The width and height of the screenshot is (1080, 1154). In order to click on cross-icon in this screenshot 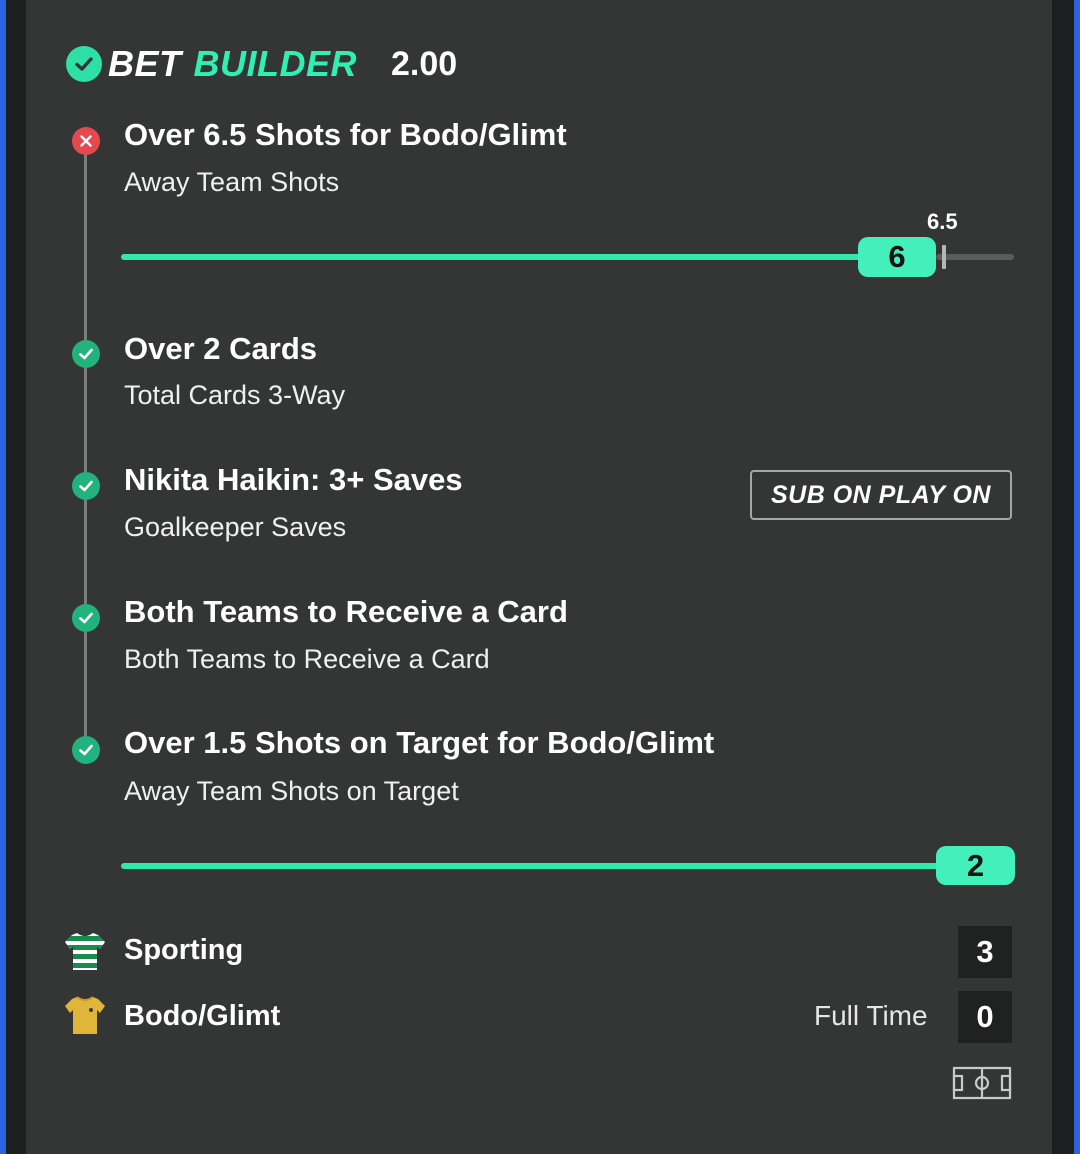, I will do `click(86, 141)`.